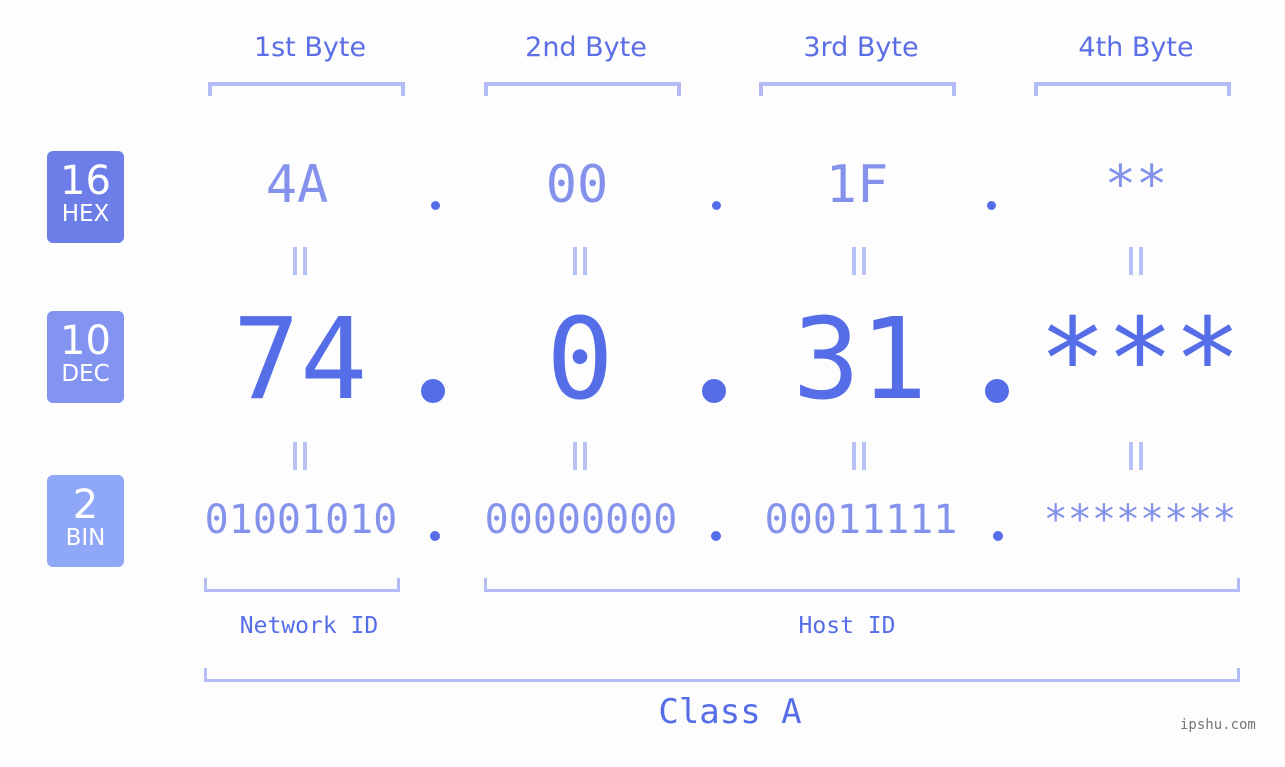 The image size is (1285, 767). Describe the element at coordinates (1140, 360) in the screenshot. I see `dec-byte-4: ***` at that location.